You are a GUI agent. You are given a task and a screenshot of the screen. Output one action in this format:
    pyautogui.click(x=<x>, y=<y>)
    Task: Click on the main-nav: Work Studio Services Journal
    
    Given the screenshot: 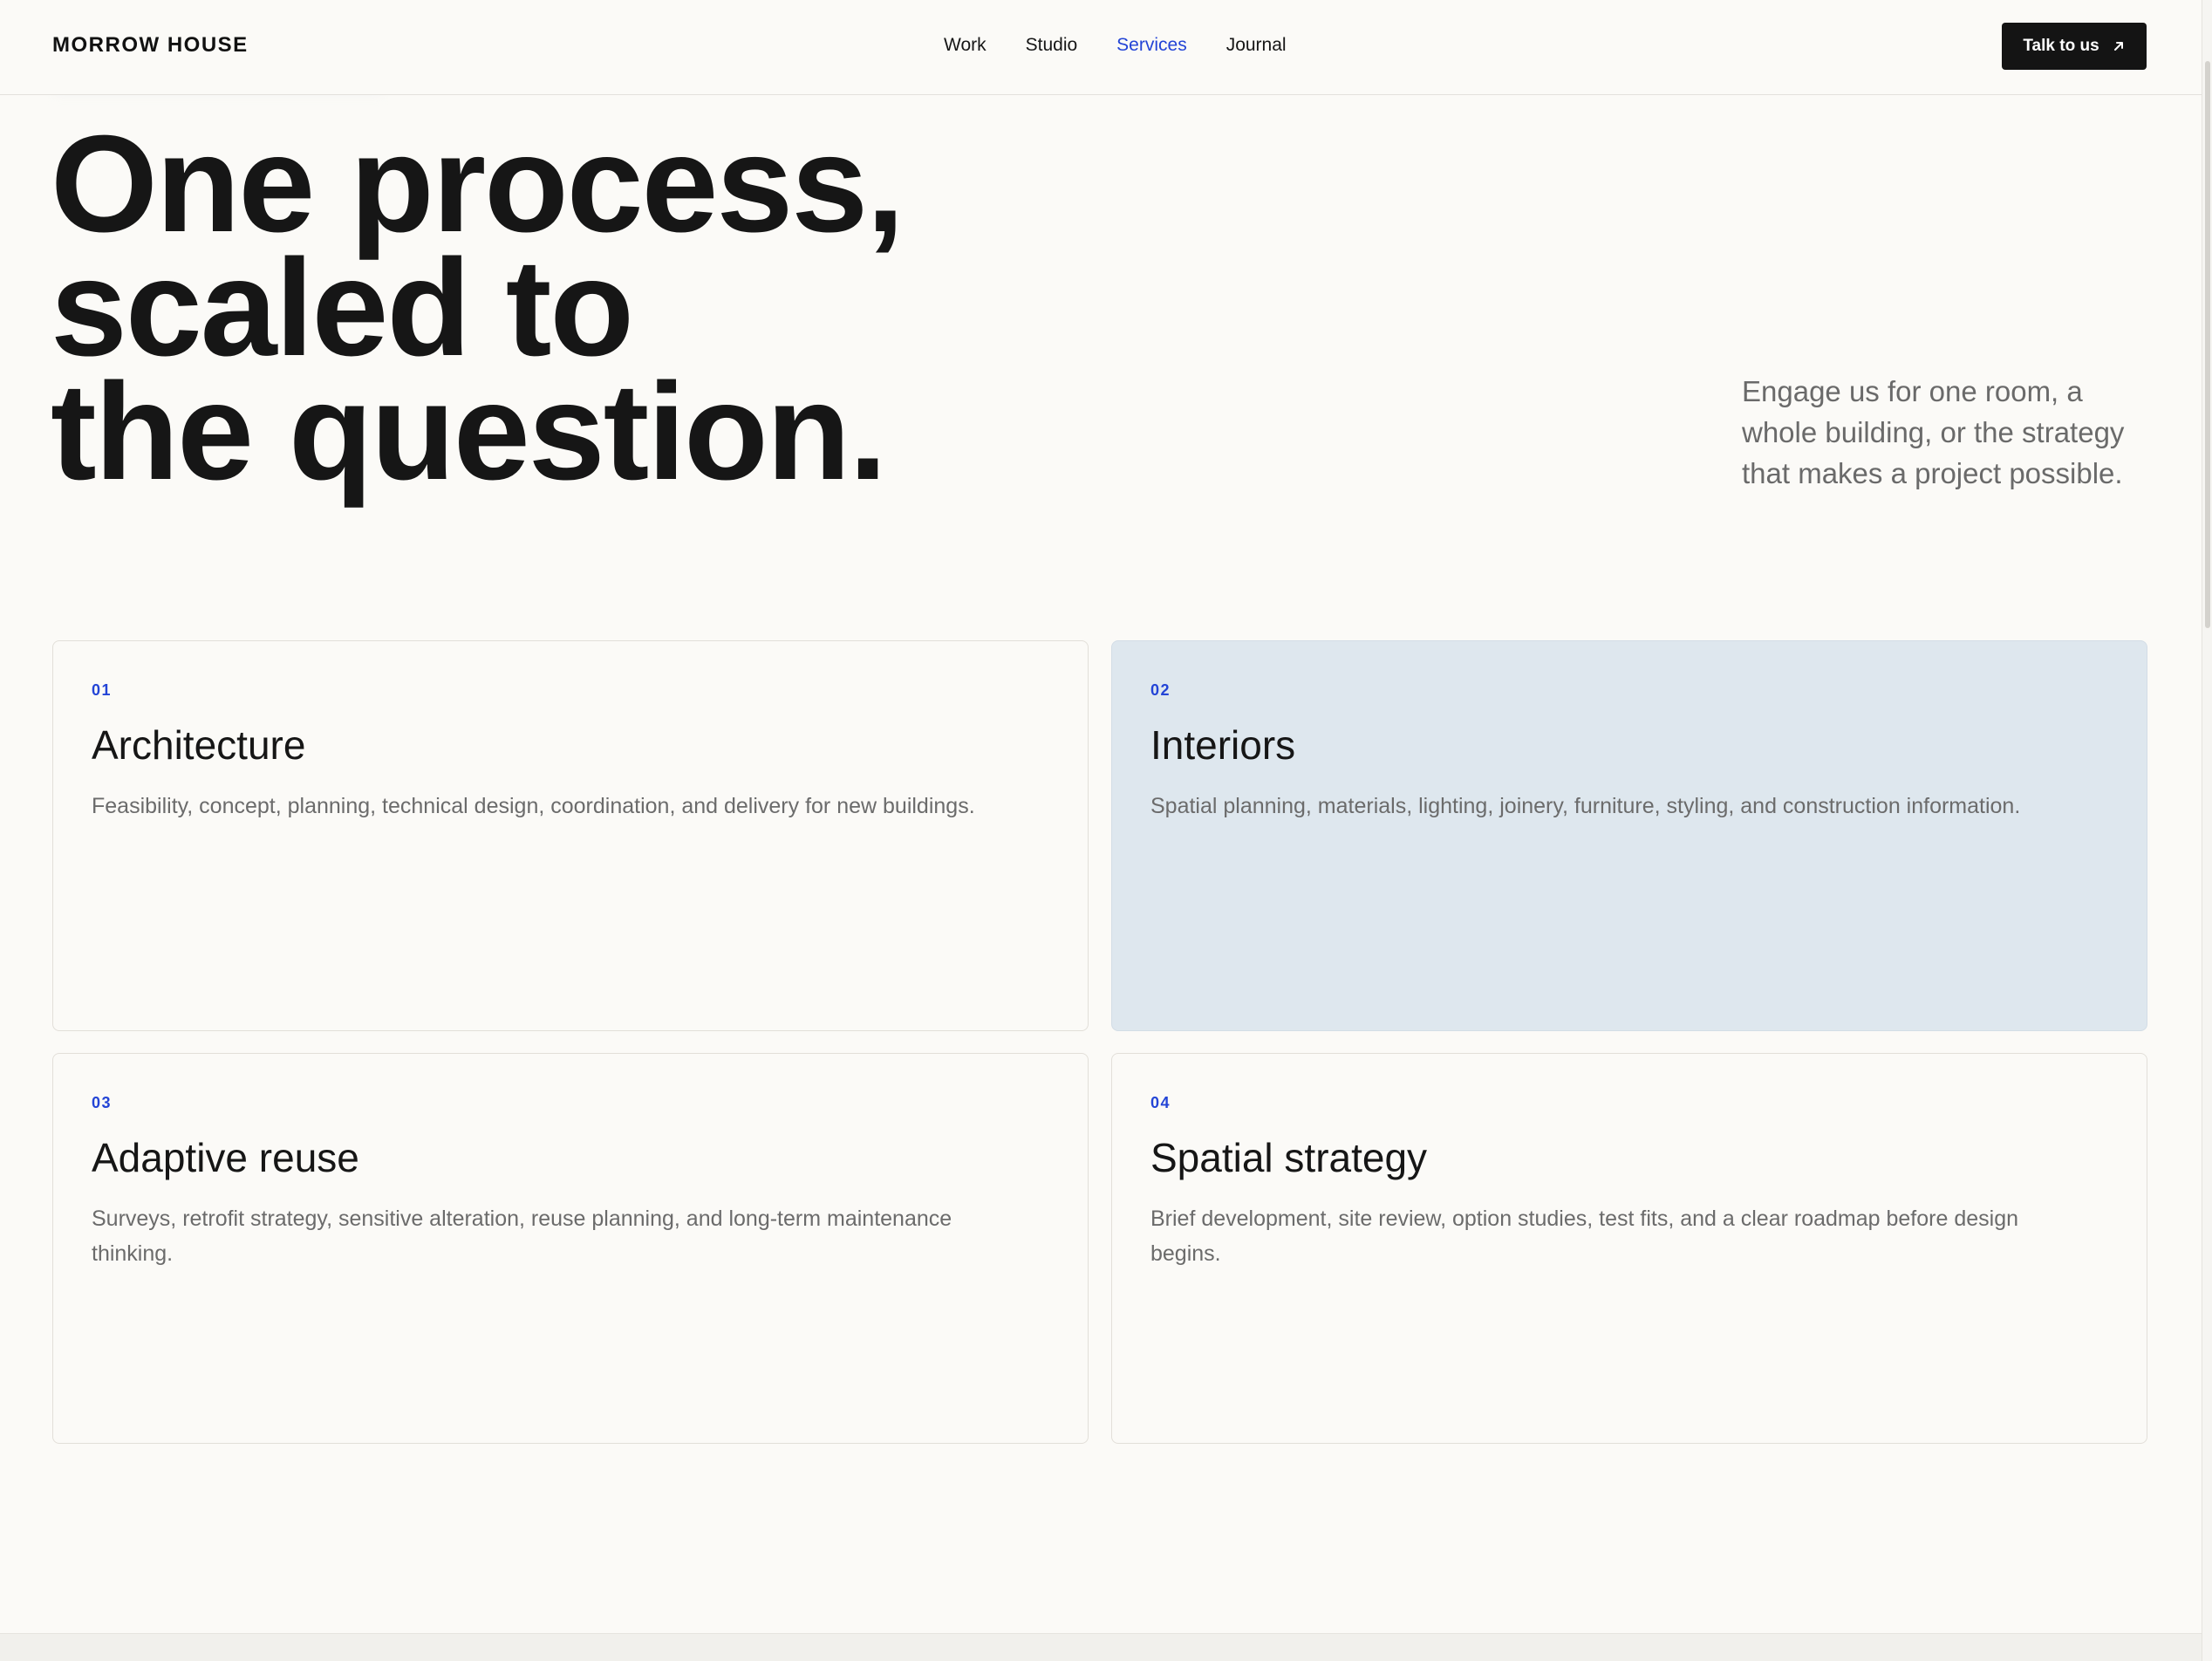 What is the action you would take?
    pyautogui.click(x=1115, y=45)
    